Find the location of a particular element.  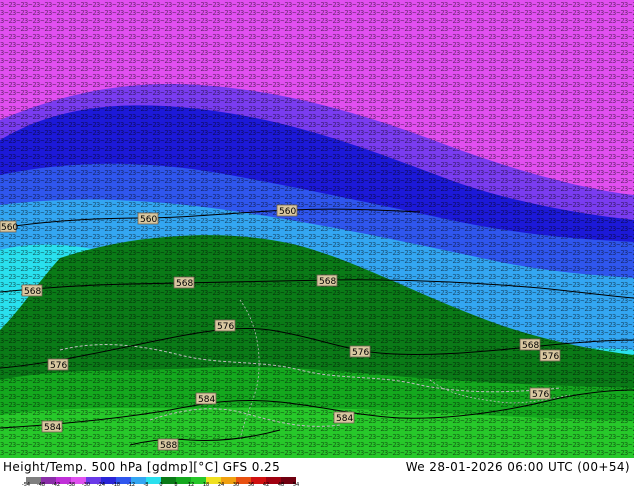

colorbar-tick-label: -12 is located at coordinates (131, 485).